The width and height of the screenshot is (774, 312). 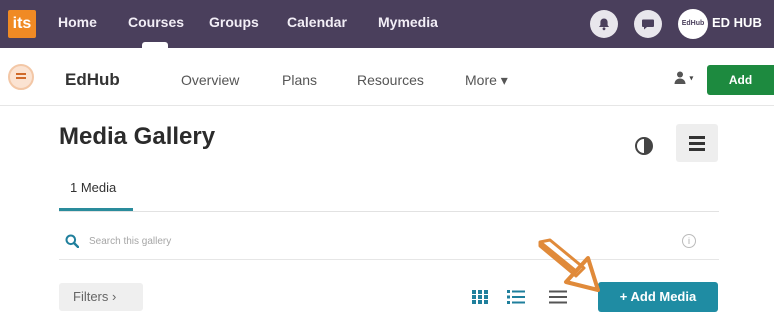 I want to click on search-icon, so click(x=72, y=241).